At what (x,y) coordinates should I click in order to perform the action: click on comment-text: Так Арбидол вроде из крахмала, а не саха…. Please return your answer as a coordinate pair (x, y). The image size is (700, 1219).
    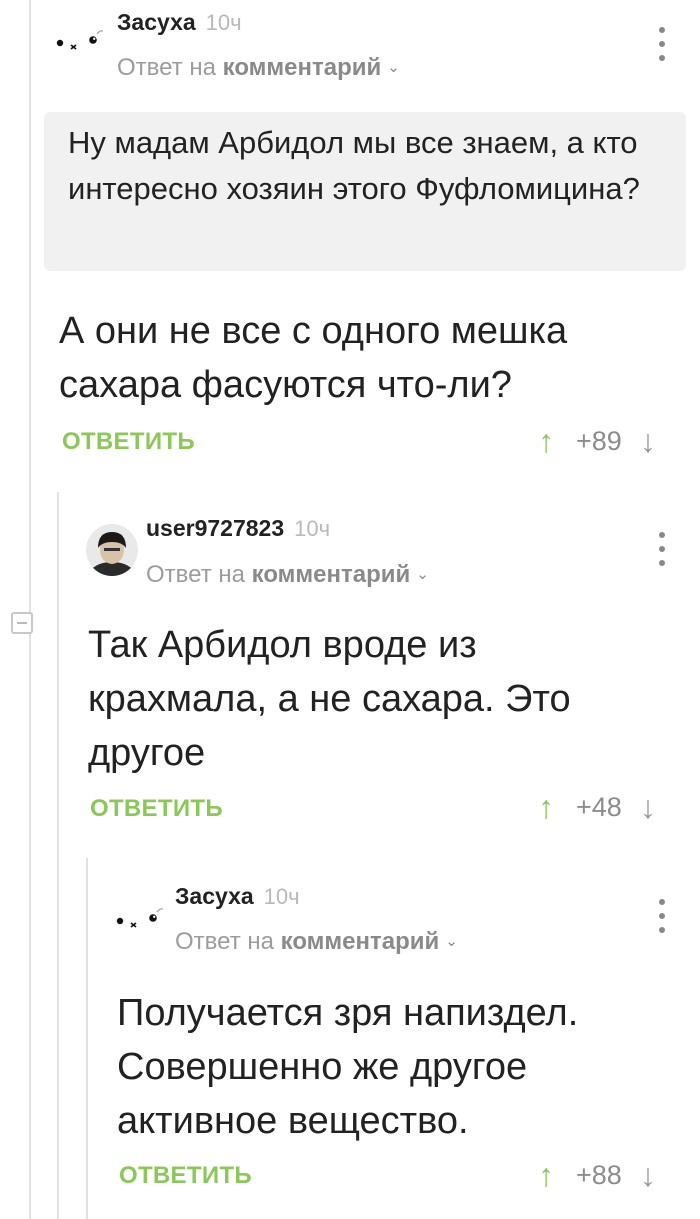
    Looking at the image, I should click on (329, 699).